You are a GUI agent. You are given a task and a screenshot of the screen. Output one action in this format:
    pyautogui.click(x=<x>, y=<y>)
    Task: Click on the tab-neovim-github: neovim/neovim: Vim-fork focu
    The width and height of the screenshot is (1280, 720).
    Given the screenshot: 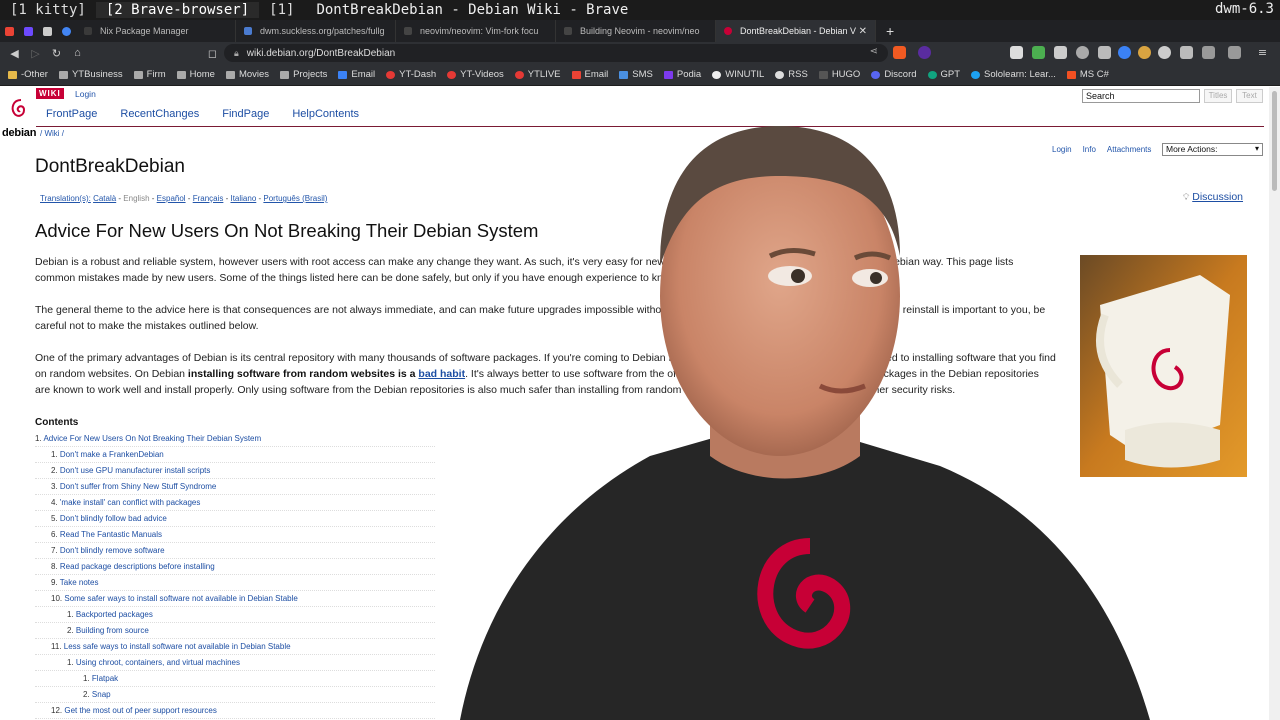 What is the action you would take?
    pyautogui.click(x=476, y=31)
    